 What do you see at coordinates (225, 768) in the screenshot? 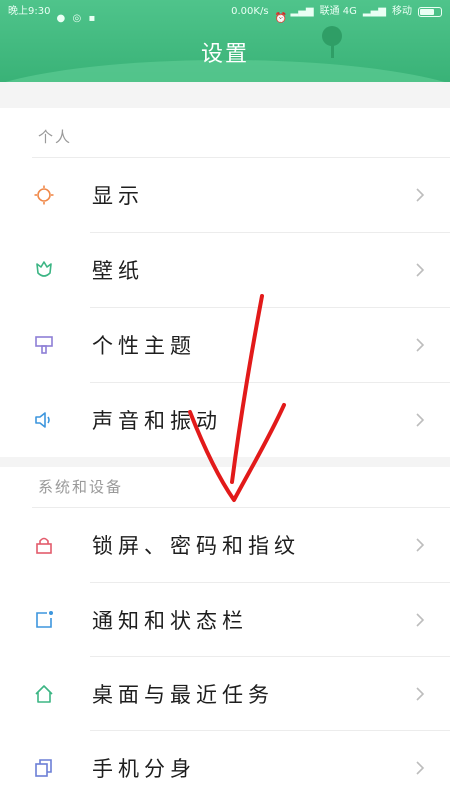
I see `settings-item-dual-apps: 手机分身` at bounding box center [225, 768].